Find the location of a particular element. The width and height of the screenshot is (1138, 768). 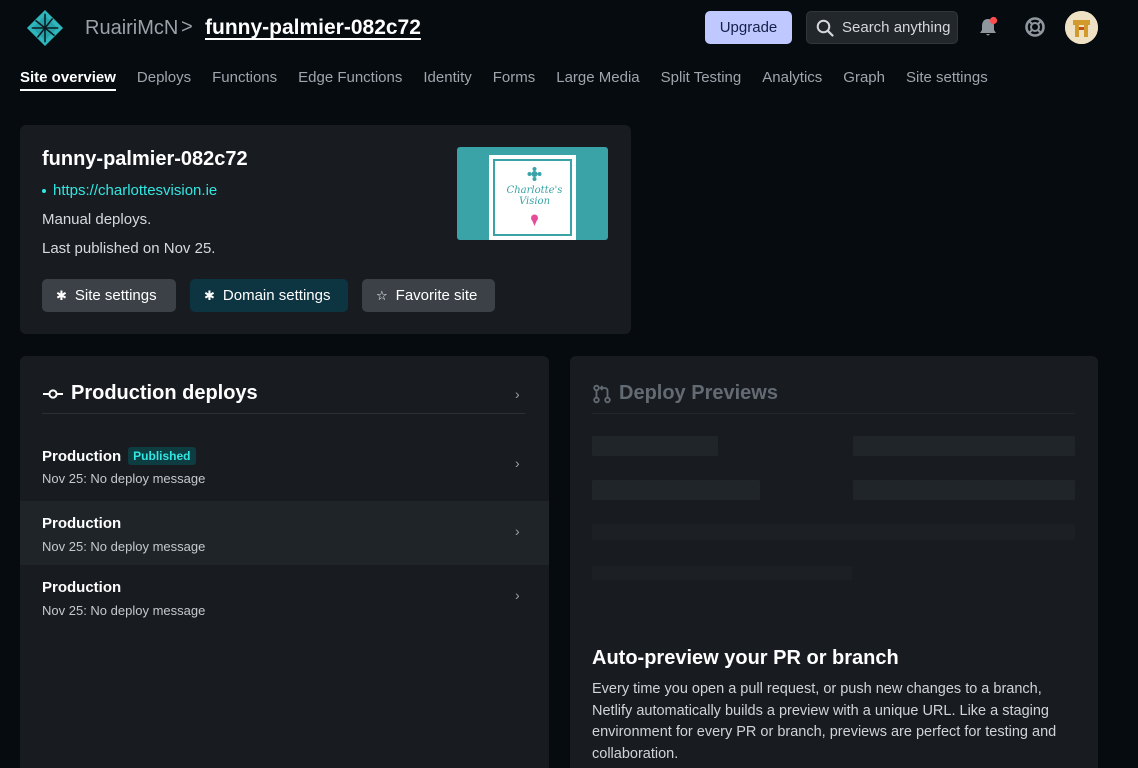

tab-graph: Graph is located at coordinates (864, 80).